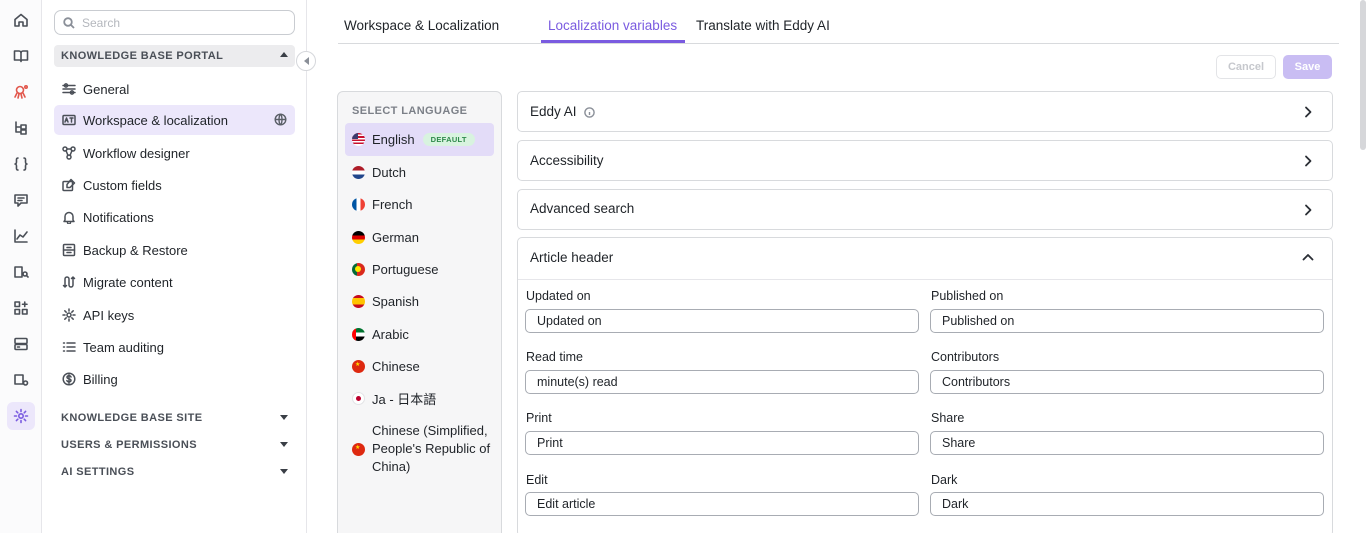  Describe the element at coordinates (21, 128) in the screenshot. I see `tree-icon` at that location.